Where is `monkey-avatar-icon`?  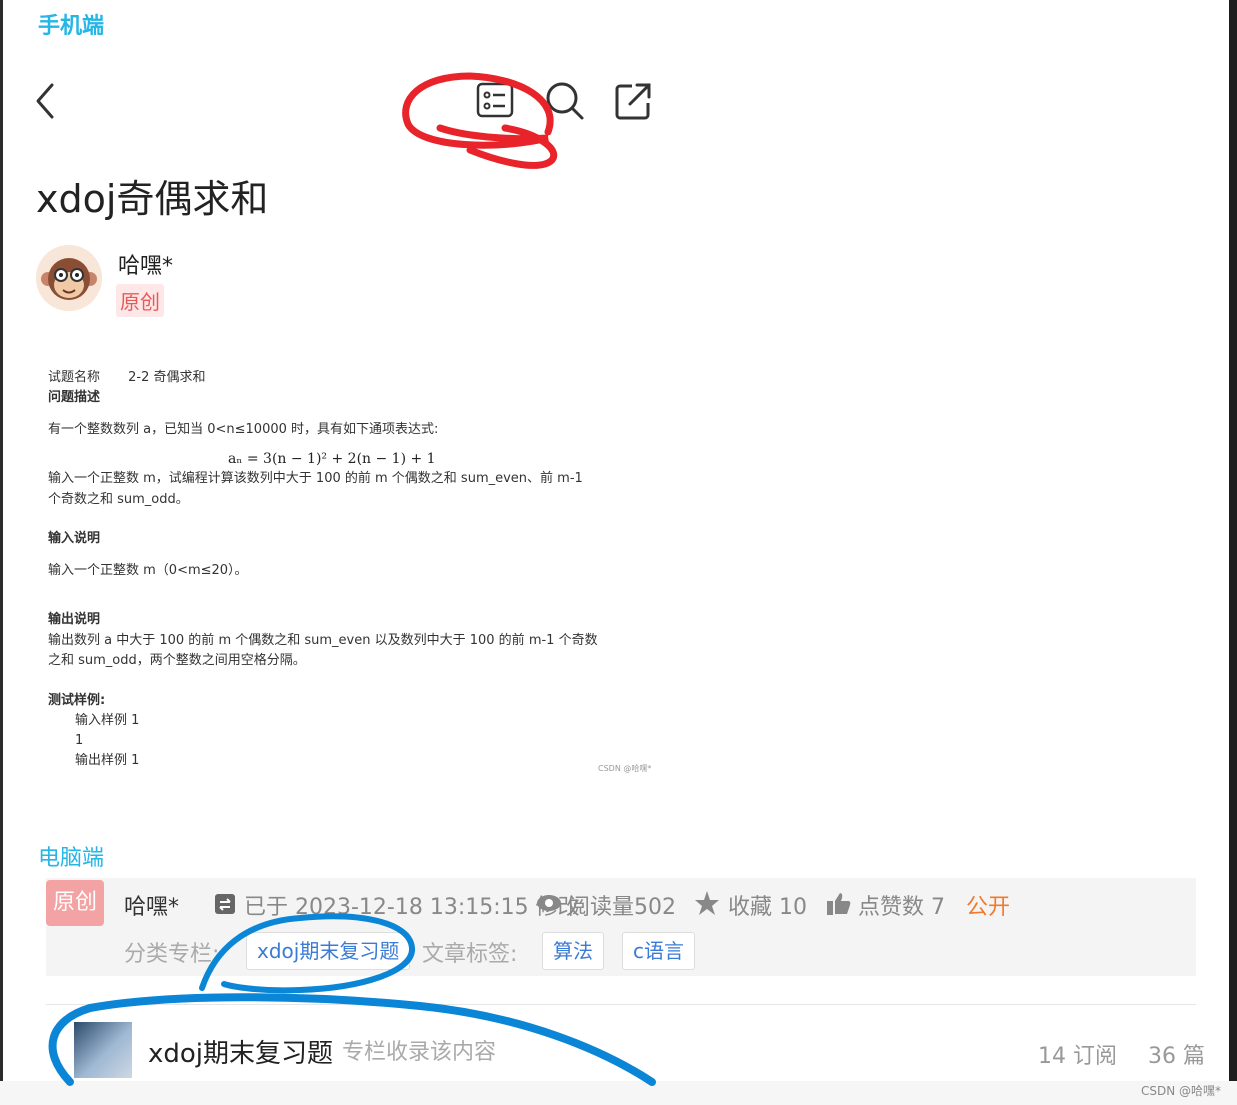 monkey-avatar-icon is located at coordinates (69, 278).